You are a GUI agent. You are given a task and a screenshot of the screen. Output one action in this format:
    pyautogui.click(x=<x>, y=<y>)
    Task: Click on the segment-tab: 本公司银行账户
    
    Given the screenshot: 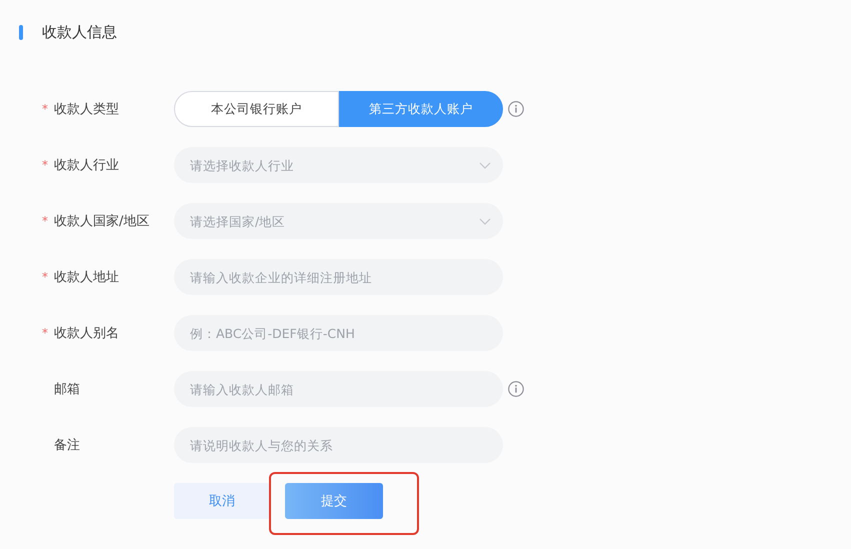 What is the action you would take?
    pyautogui.click(x=256, y=109)
    